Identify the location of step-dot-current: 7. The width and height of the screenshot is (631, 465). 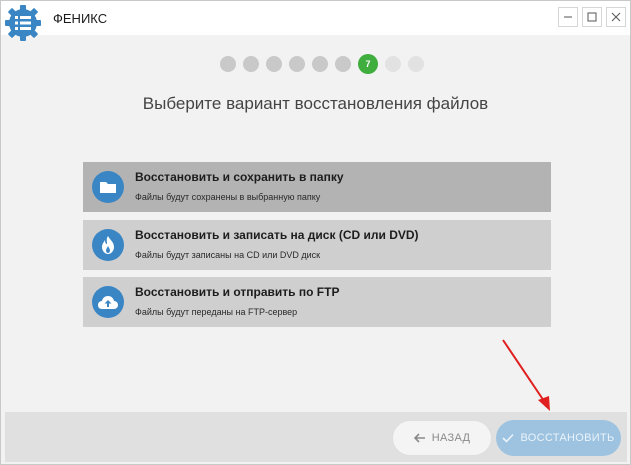
(368, 64).